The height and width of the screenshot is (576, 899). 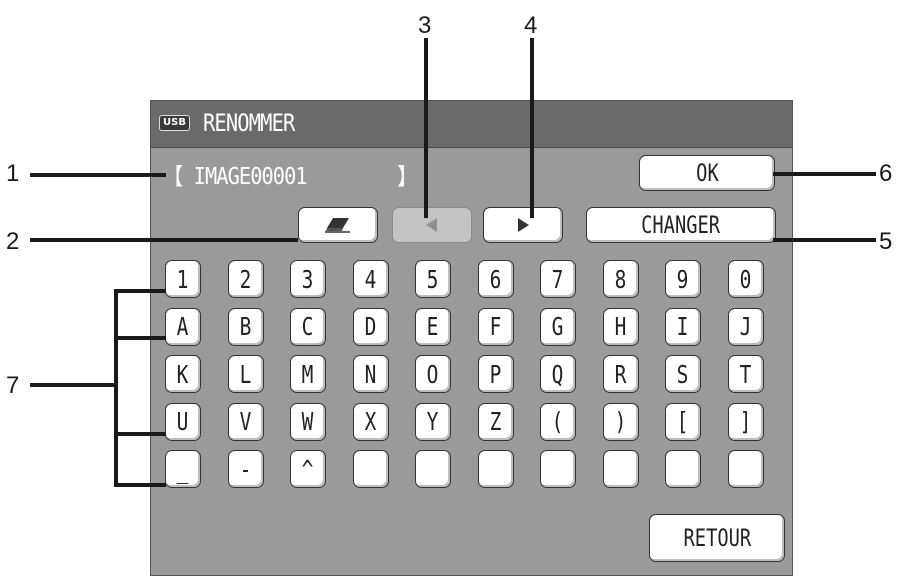 I want to click on key-button: 1, so click(x=183, y=279).